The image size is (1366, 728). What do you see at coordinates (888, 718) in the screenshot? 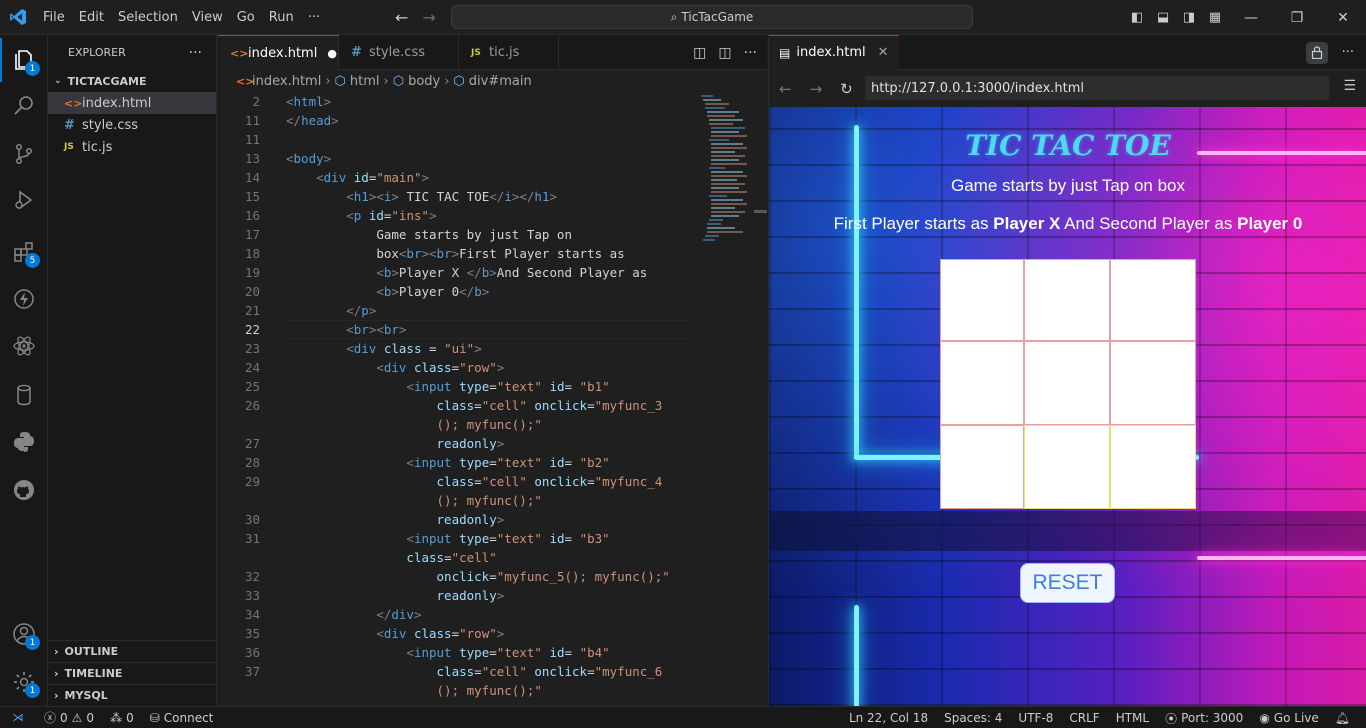
I see `cursor-position: Ln 22, Col 18` at bounding box center [888, 718].